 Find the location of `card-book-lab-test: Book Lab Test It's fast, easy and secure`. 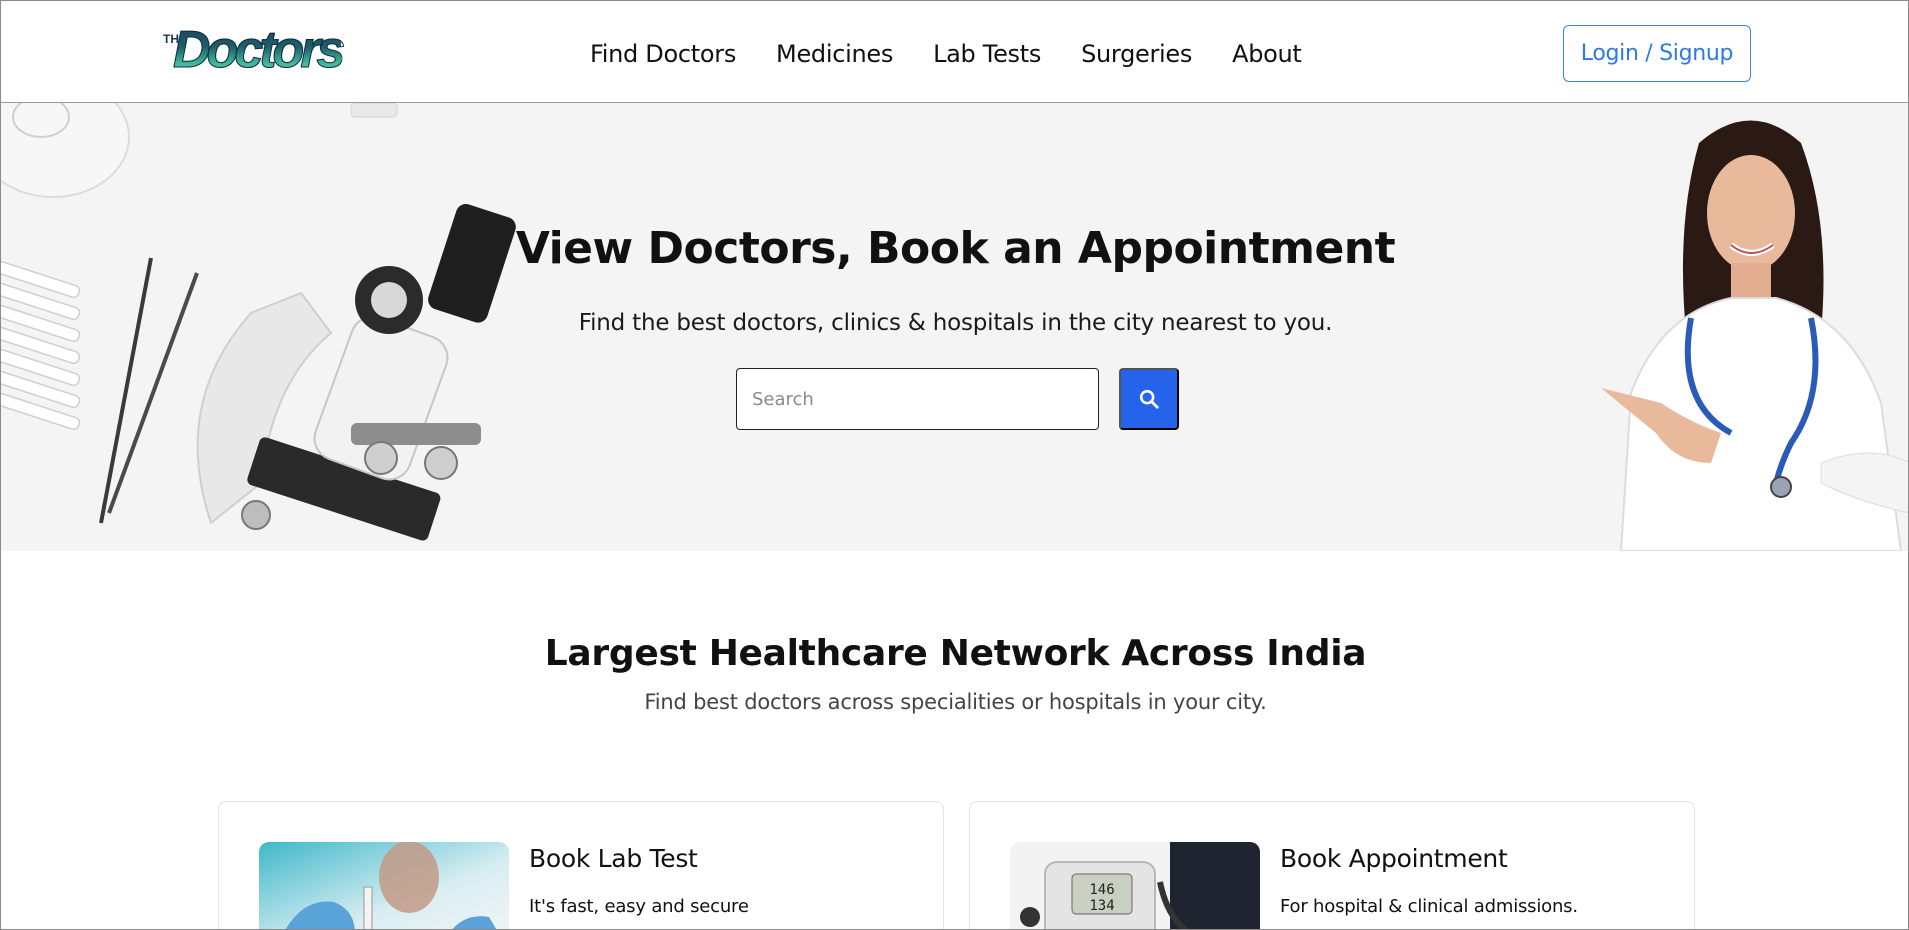

card-book-lab-test: Book Lab Test It's fast, easy and secure is located at coordinates (581, 865).